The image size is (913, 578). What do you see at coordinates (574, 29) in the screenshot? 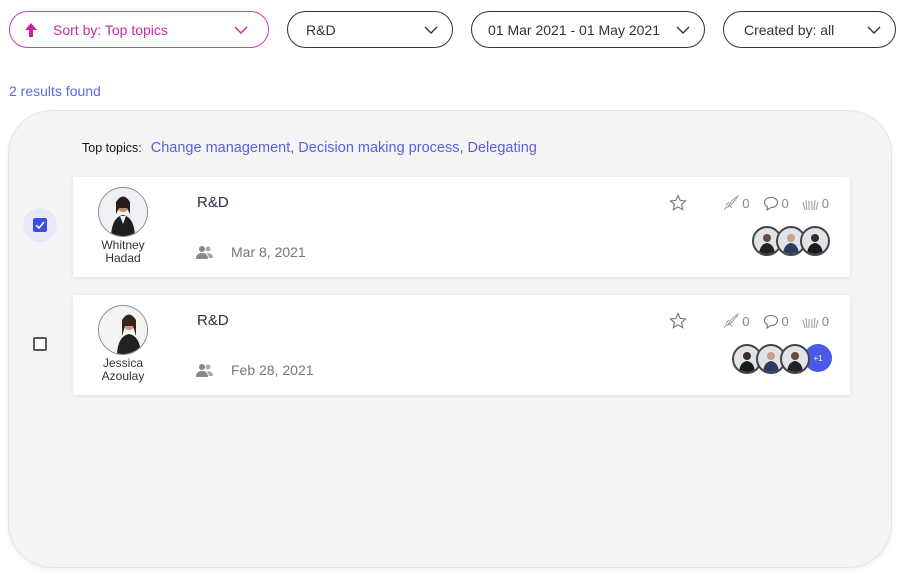
I see `date-range-label: 01 Mar 2021 - 01 May 2021` at bounding box center [574, 29].